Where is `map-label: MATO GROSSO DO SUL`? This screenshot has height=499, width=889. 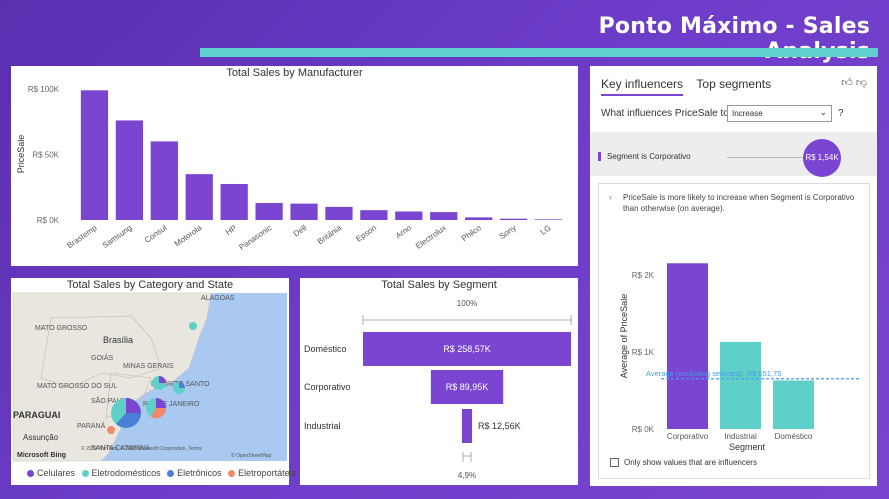 map-label: MATO GROSSO DO SUL is located at coordinates (77, 386).